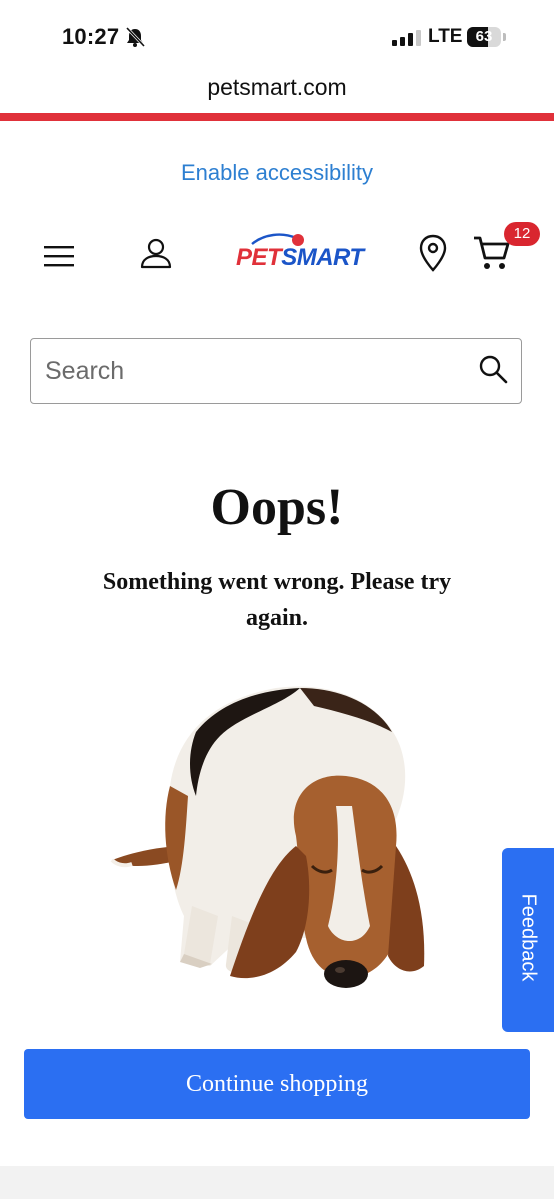 The image size is (554, 1199). I want to click on logo-text: PETSMART, so click(300, 258).